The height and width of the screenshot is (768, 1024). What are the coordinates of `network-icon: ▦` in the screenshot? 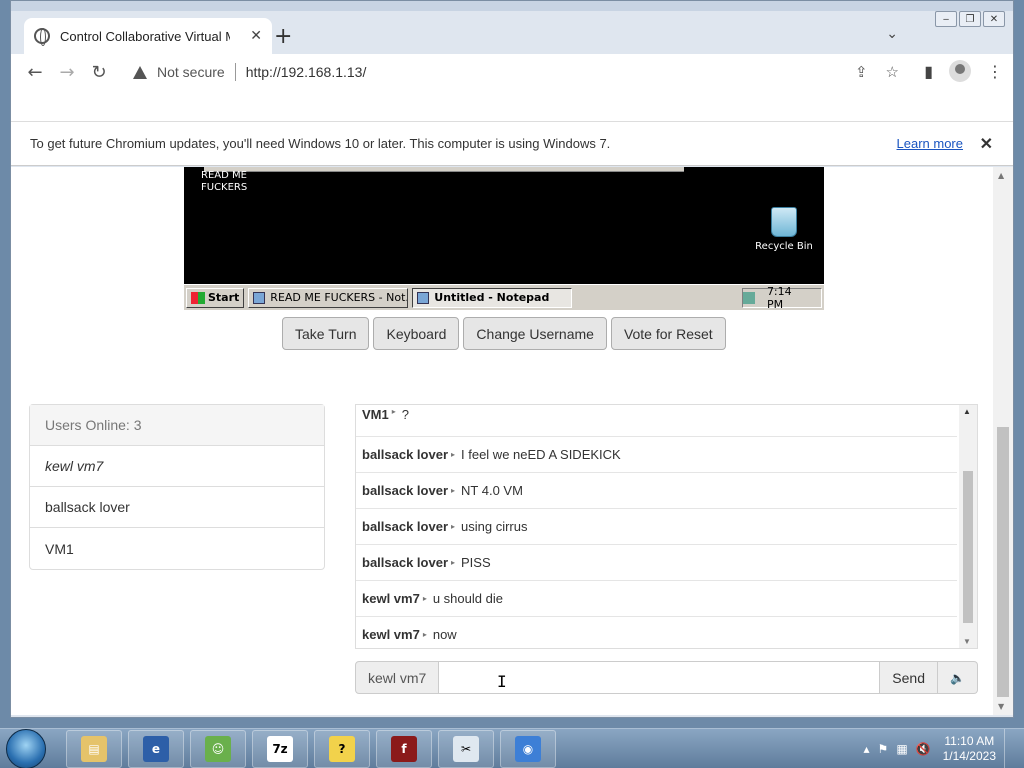 It's located at (901, 749).